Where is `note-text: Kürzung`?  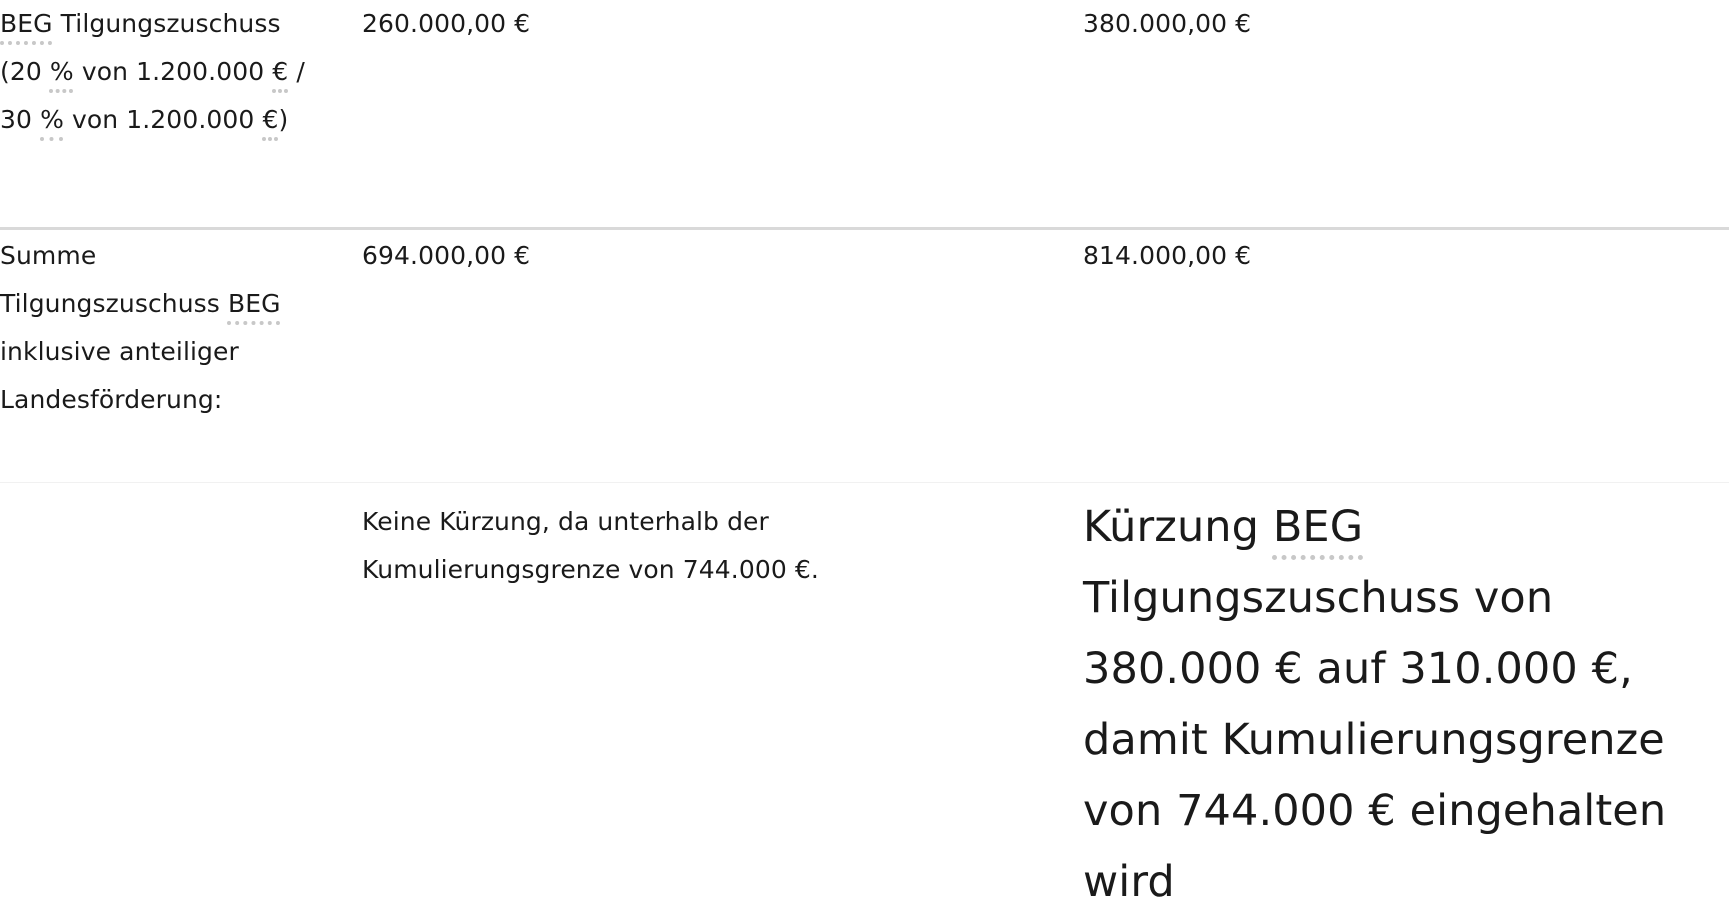
note-text: Kürzung is located at coordinates (1178, 527).